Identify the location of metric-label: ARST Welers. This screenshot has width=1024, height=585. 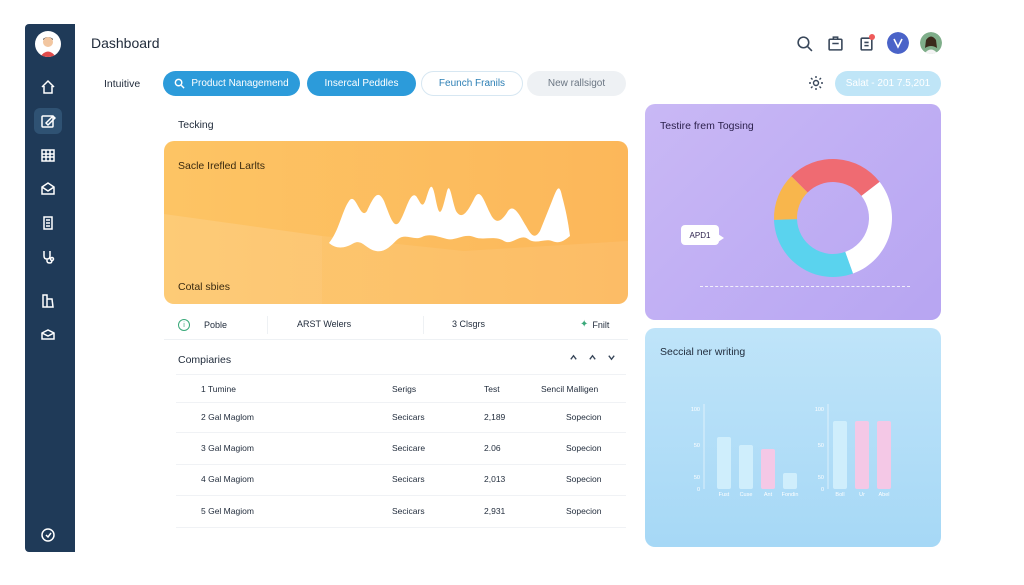
(324, 324).